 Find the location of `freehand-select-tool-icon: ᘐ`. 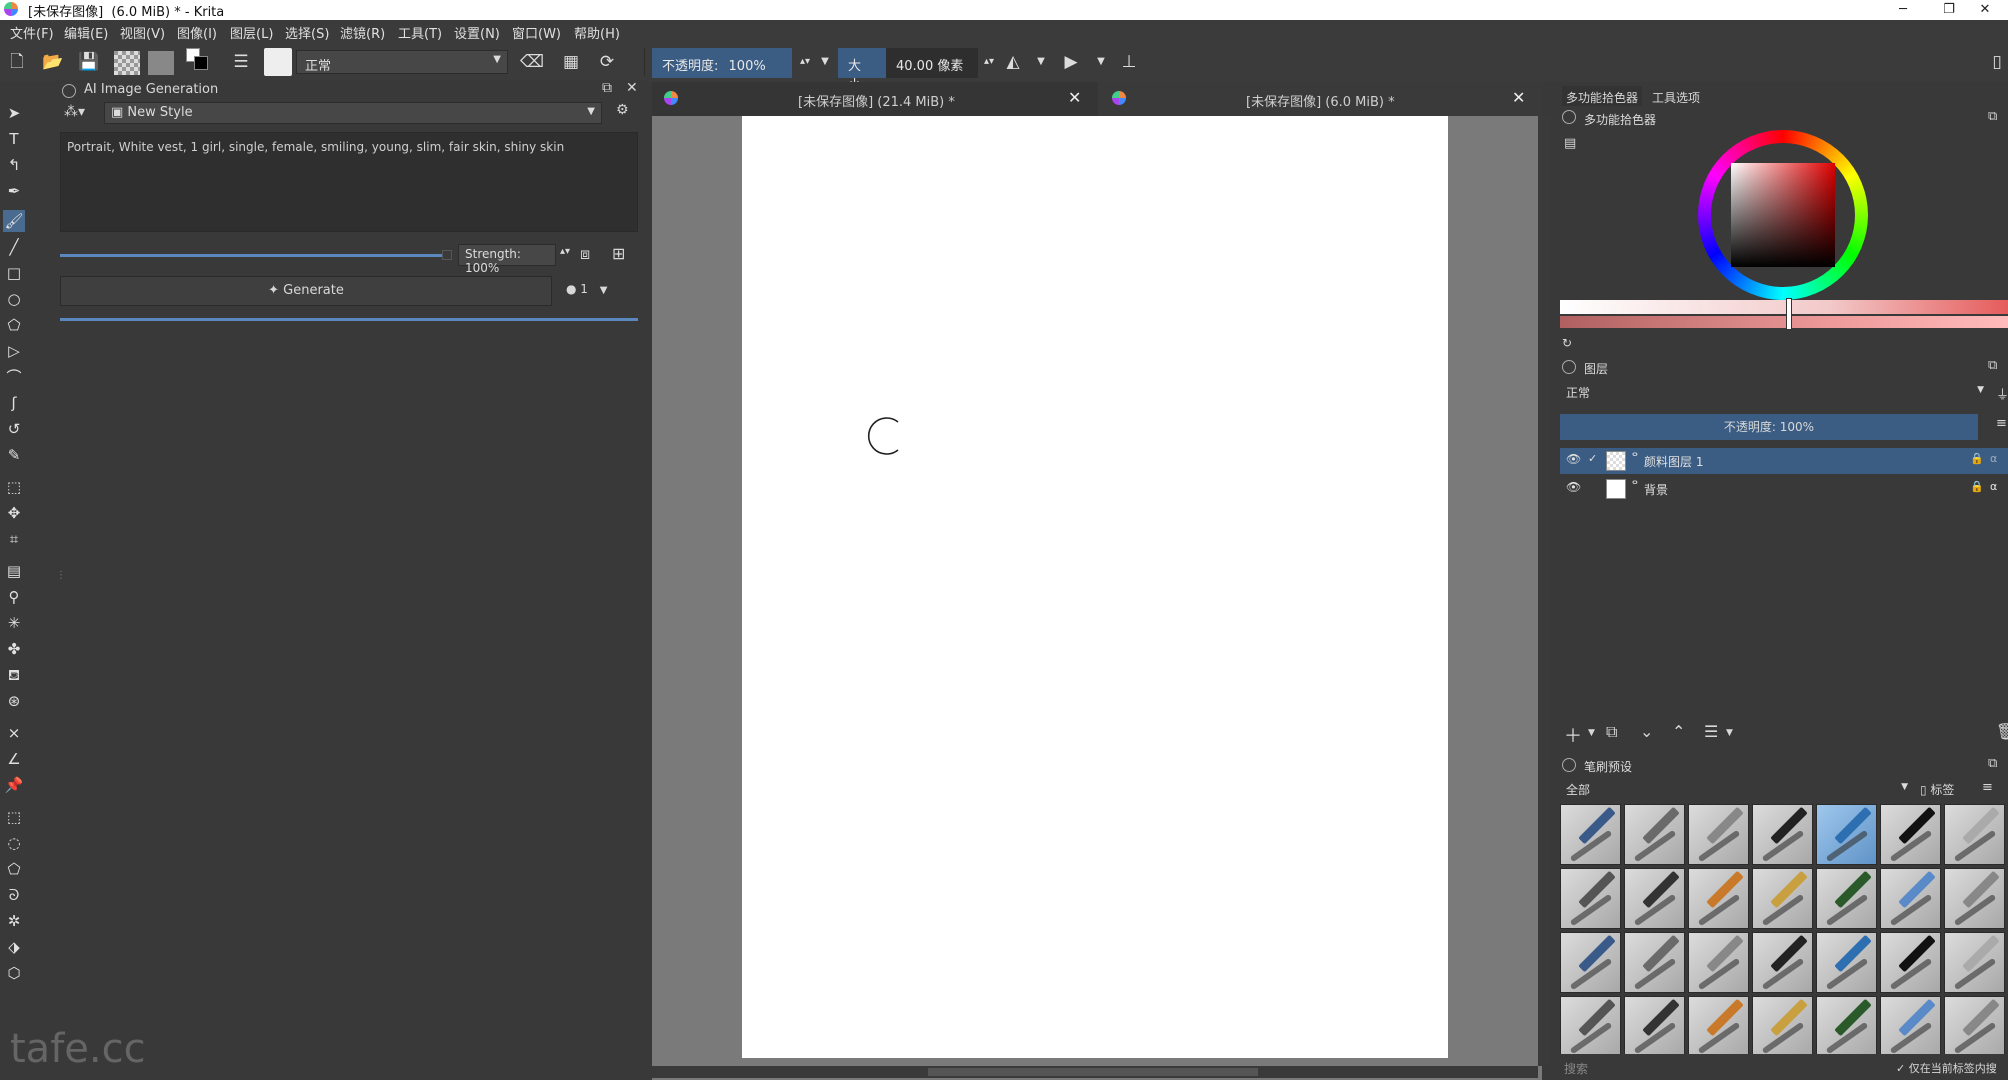

freehand-select-tool-icon: ᘐ is located at coordinates (14, 895).